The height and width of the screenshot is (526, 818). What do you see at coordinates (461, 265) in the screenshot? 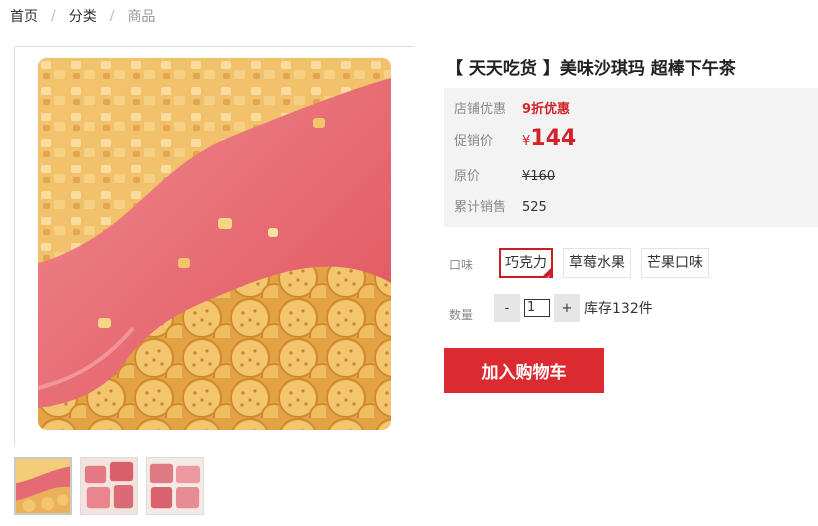
I see `flavor-label: 口味` at bounding box center [461, 265].